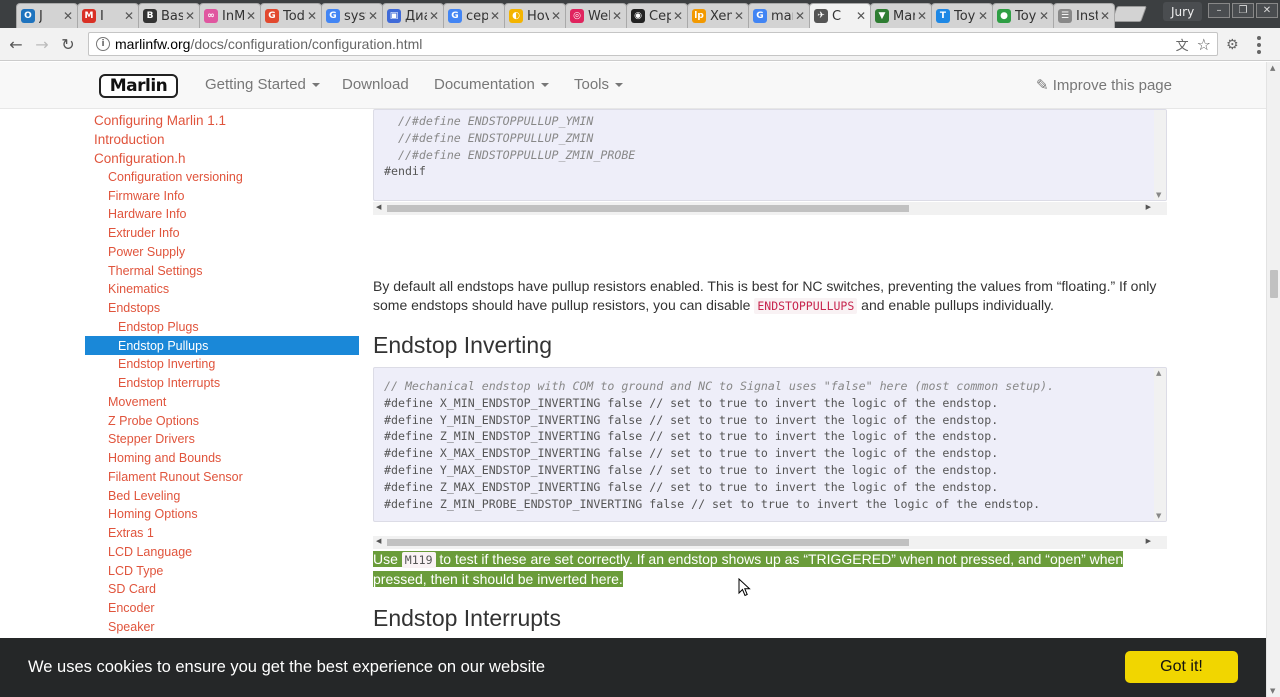 This screenshot has height=697, width=1280. What do you see at coordinates (596, 15) in the screenshot?
I see `browser-tab: ◎ Wel ✕` at bounding box center [596, 15].